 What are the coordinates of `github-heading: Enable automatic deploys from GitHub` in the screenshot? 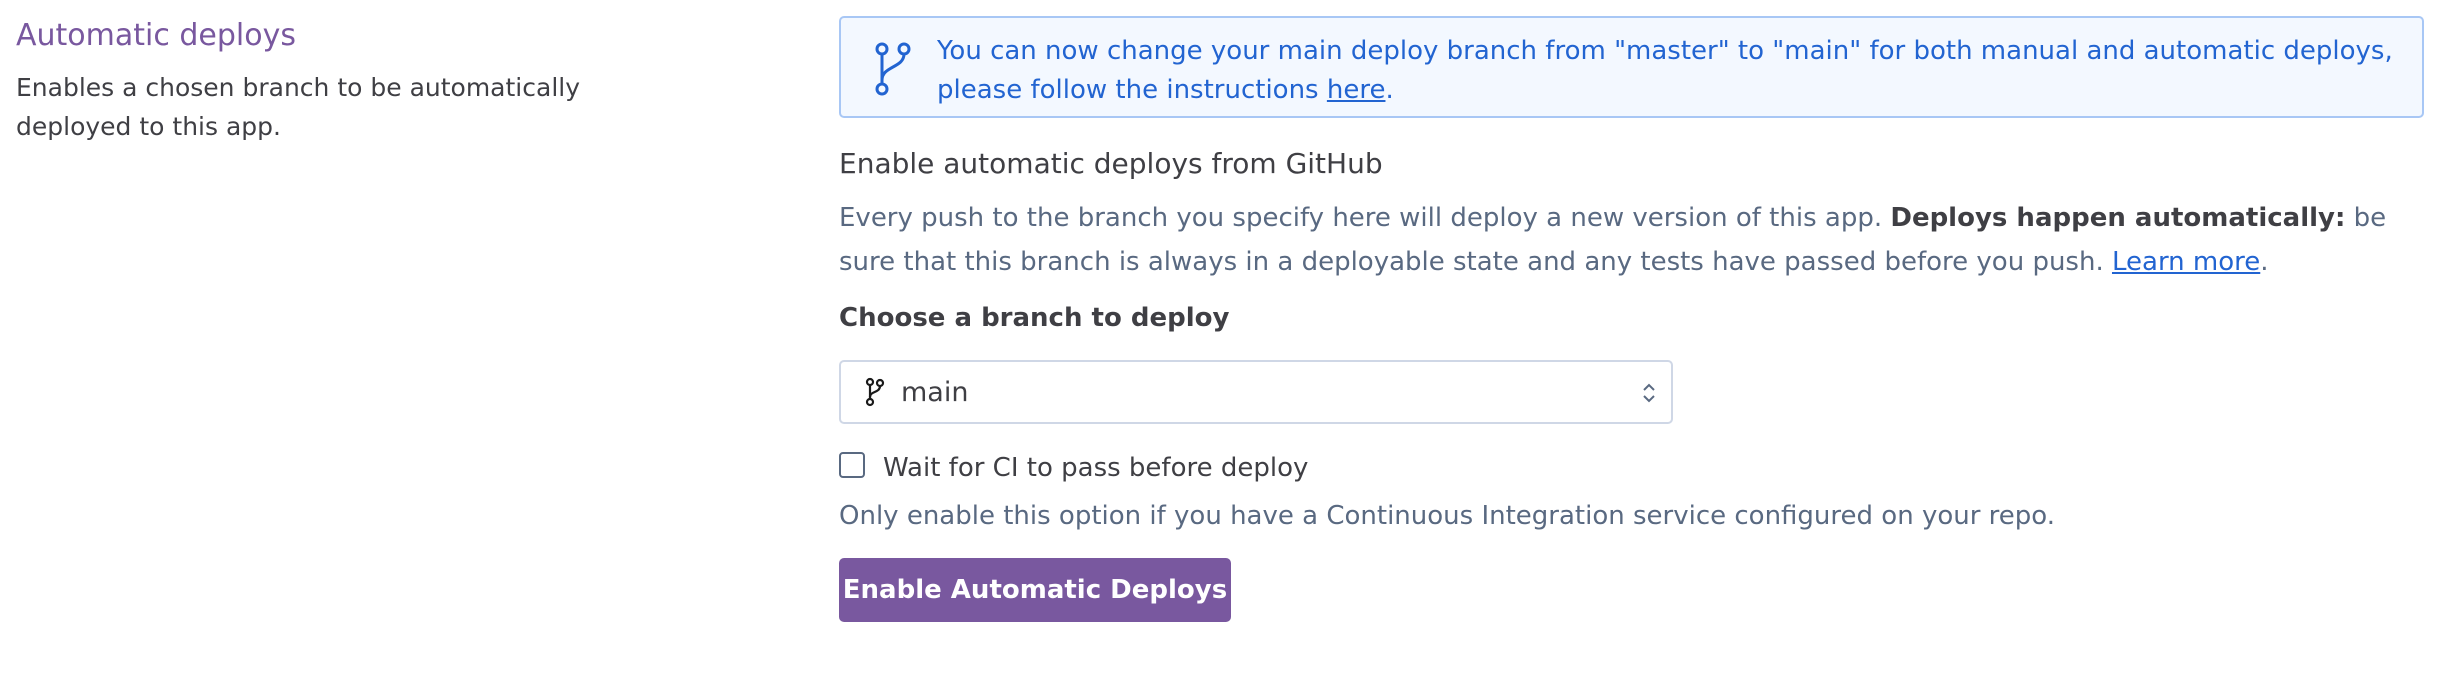 It's located at (1111, 163).